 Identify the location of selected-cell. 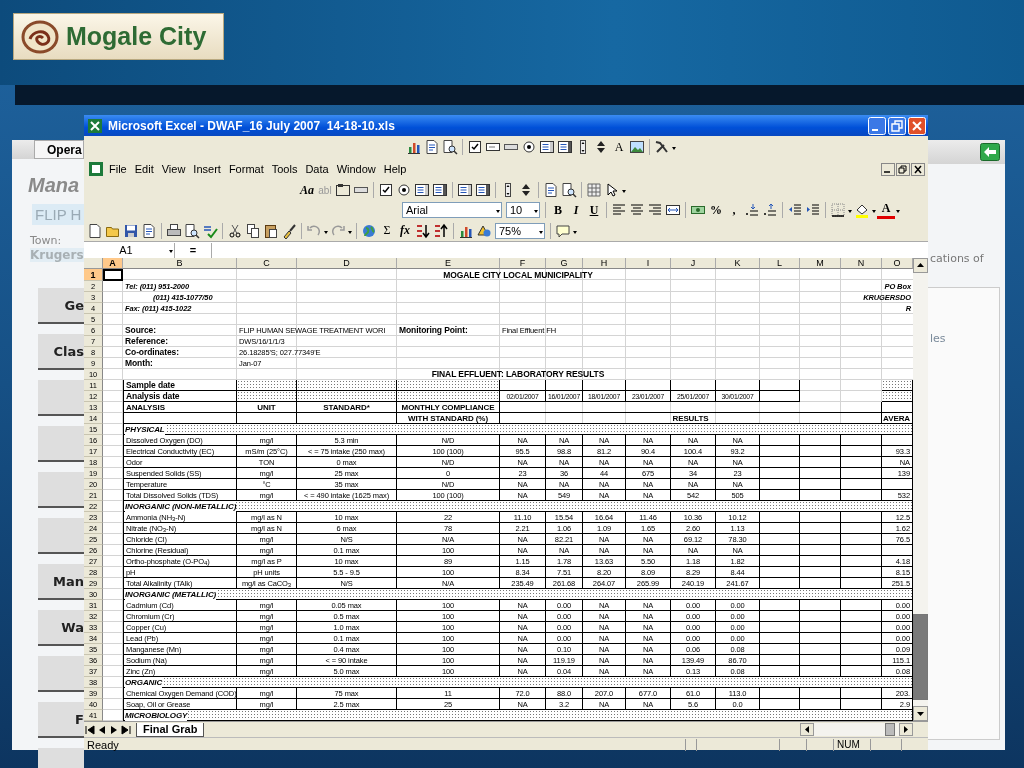
(113, 275).